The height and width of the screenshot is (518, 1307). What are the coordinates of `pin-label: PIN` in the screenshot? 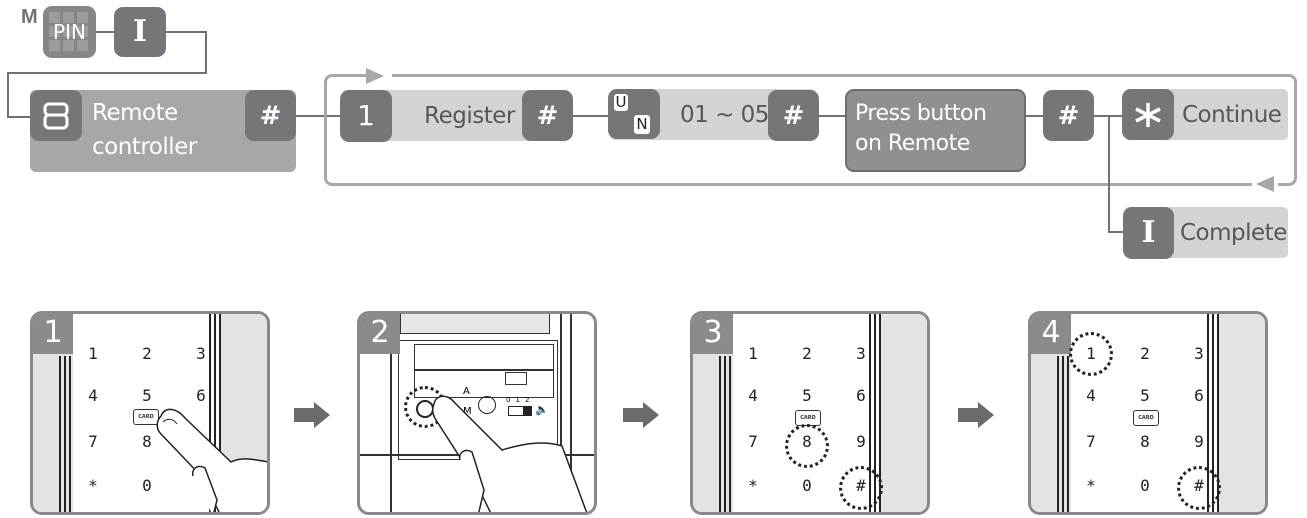 It's located at (69, 32).